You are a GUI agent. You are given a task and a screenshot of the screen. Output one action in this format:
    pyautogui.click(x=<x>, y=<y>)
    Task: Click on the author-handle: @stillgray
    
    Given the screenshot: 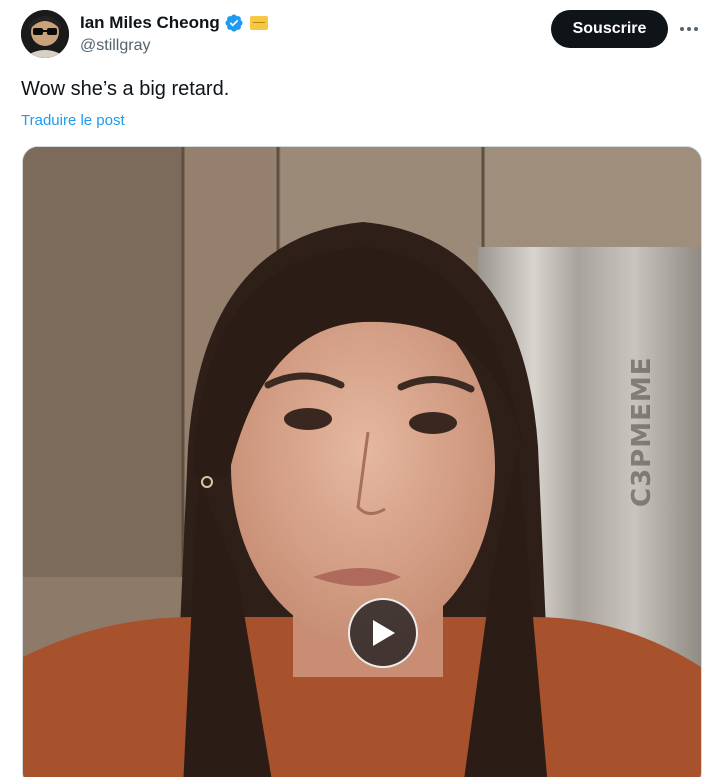 What is the action you would take?
    pyautogui.click(x=115, y=46)
    